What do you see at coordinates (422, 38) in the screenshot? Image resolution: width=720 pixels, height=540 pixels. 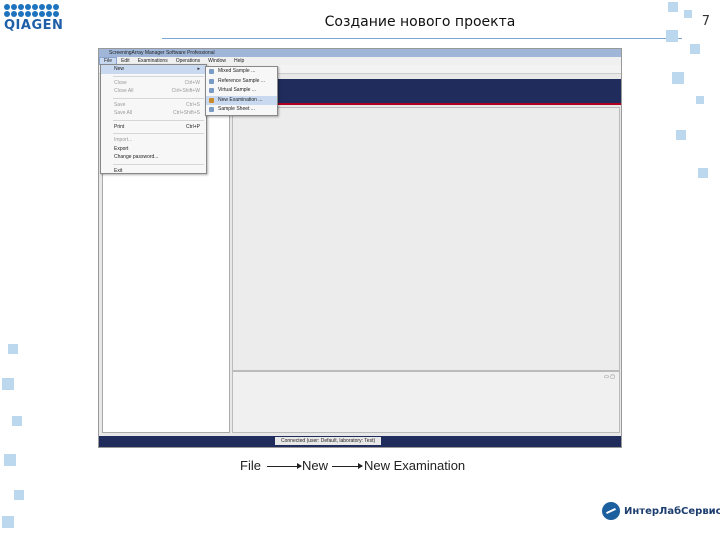 I see `title-divider` at bounding box center [422, 38].